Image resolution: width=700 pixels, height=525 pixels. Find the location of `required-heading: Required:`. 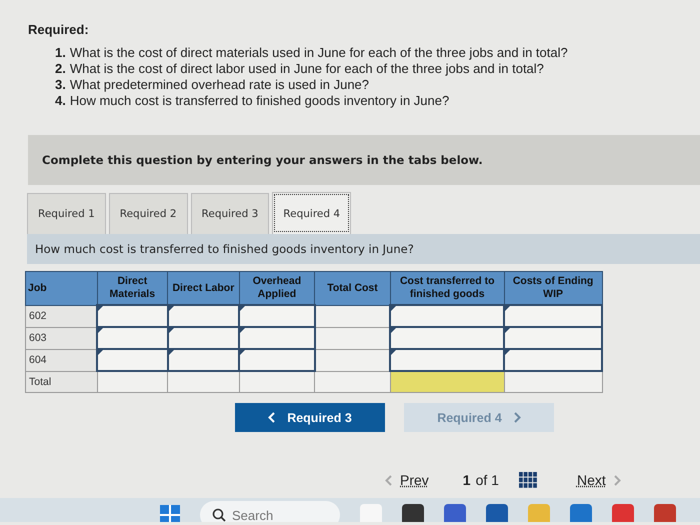

required-heading: Required: is located at coordinates (59, 29).